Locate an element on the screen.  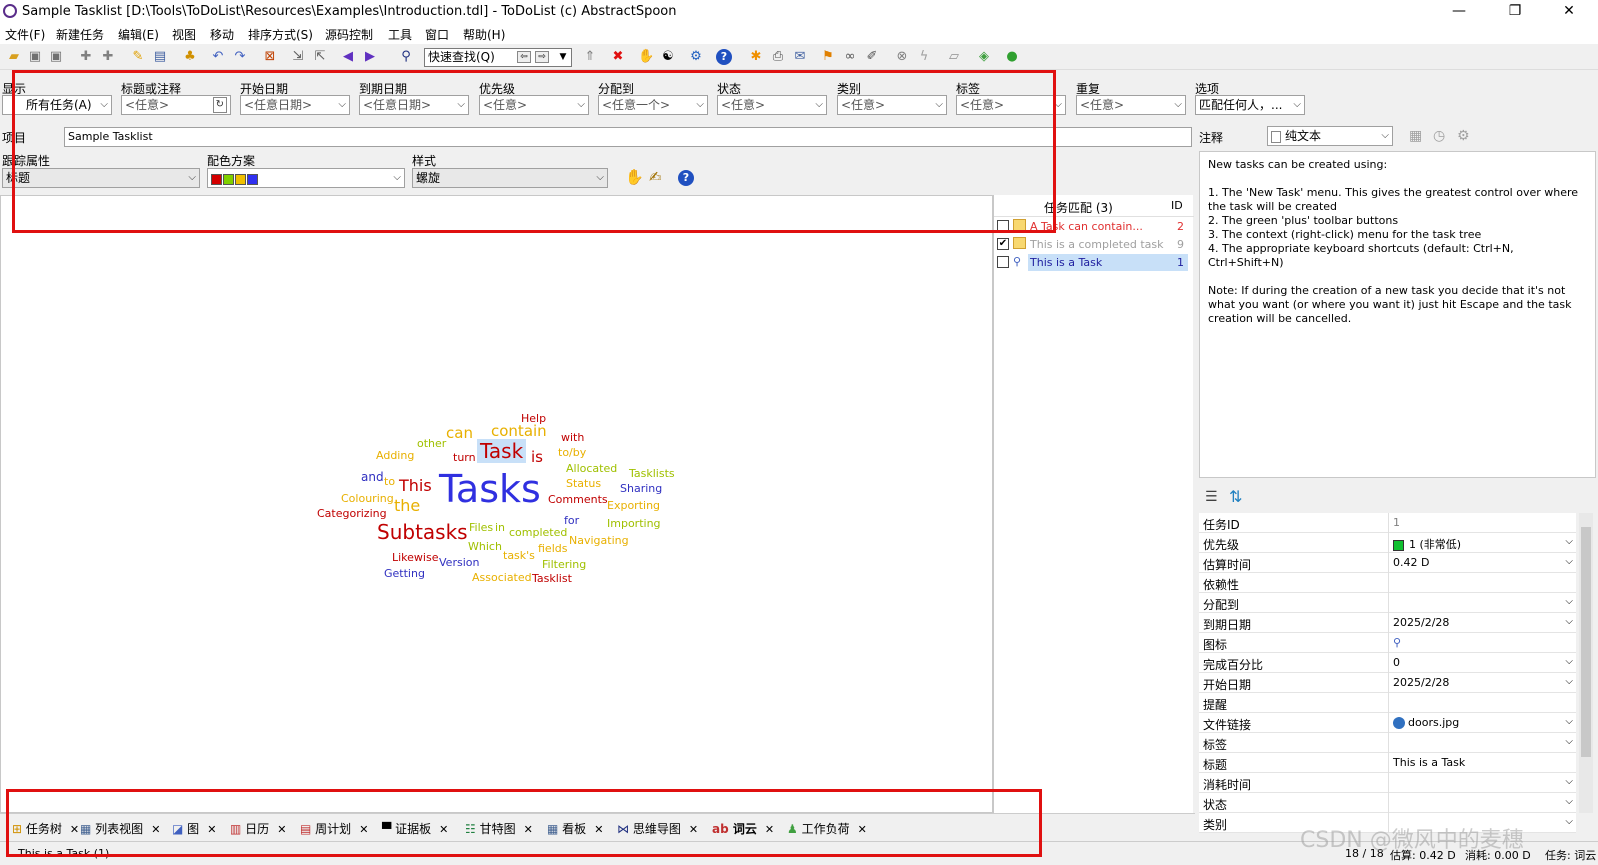
tag-icon: ◈ is located at coordinates (984, 57).